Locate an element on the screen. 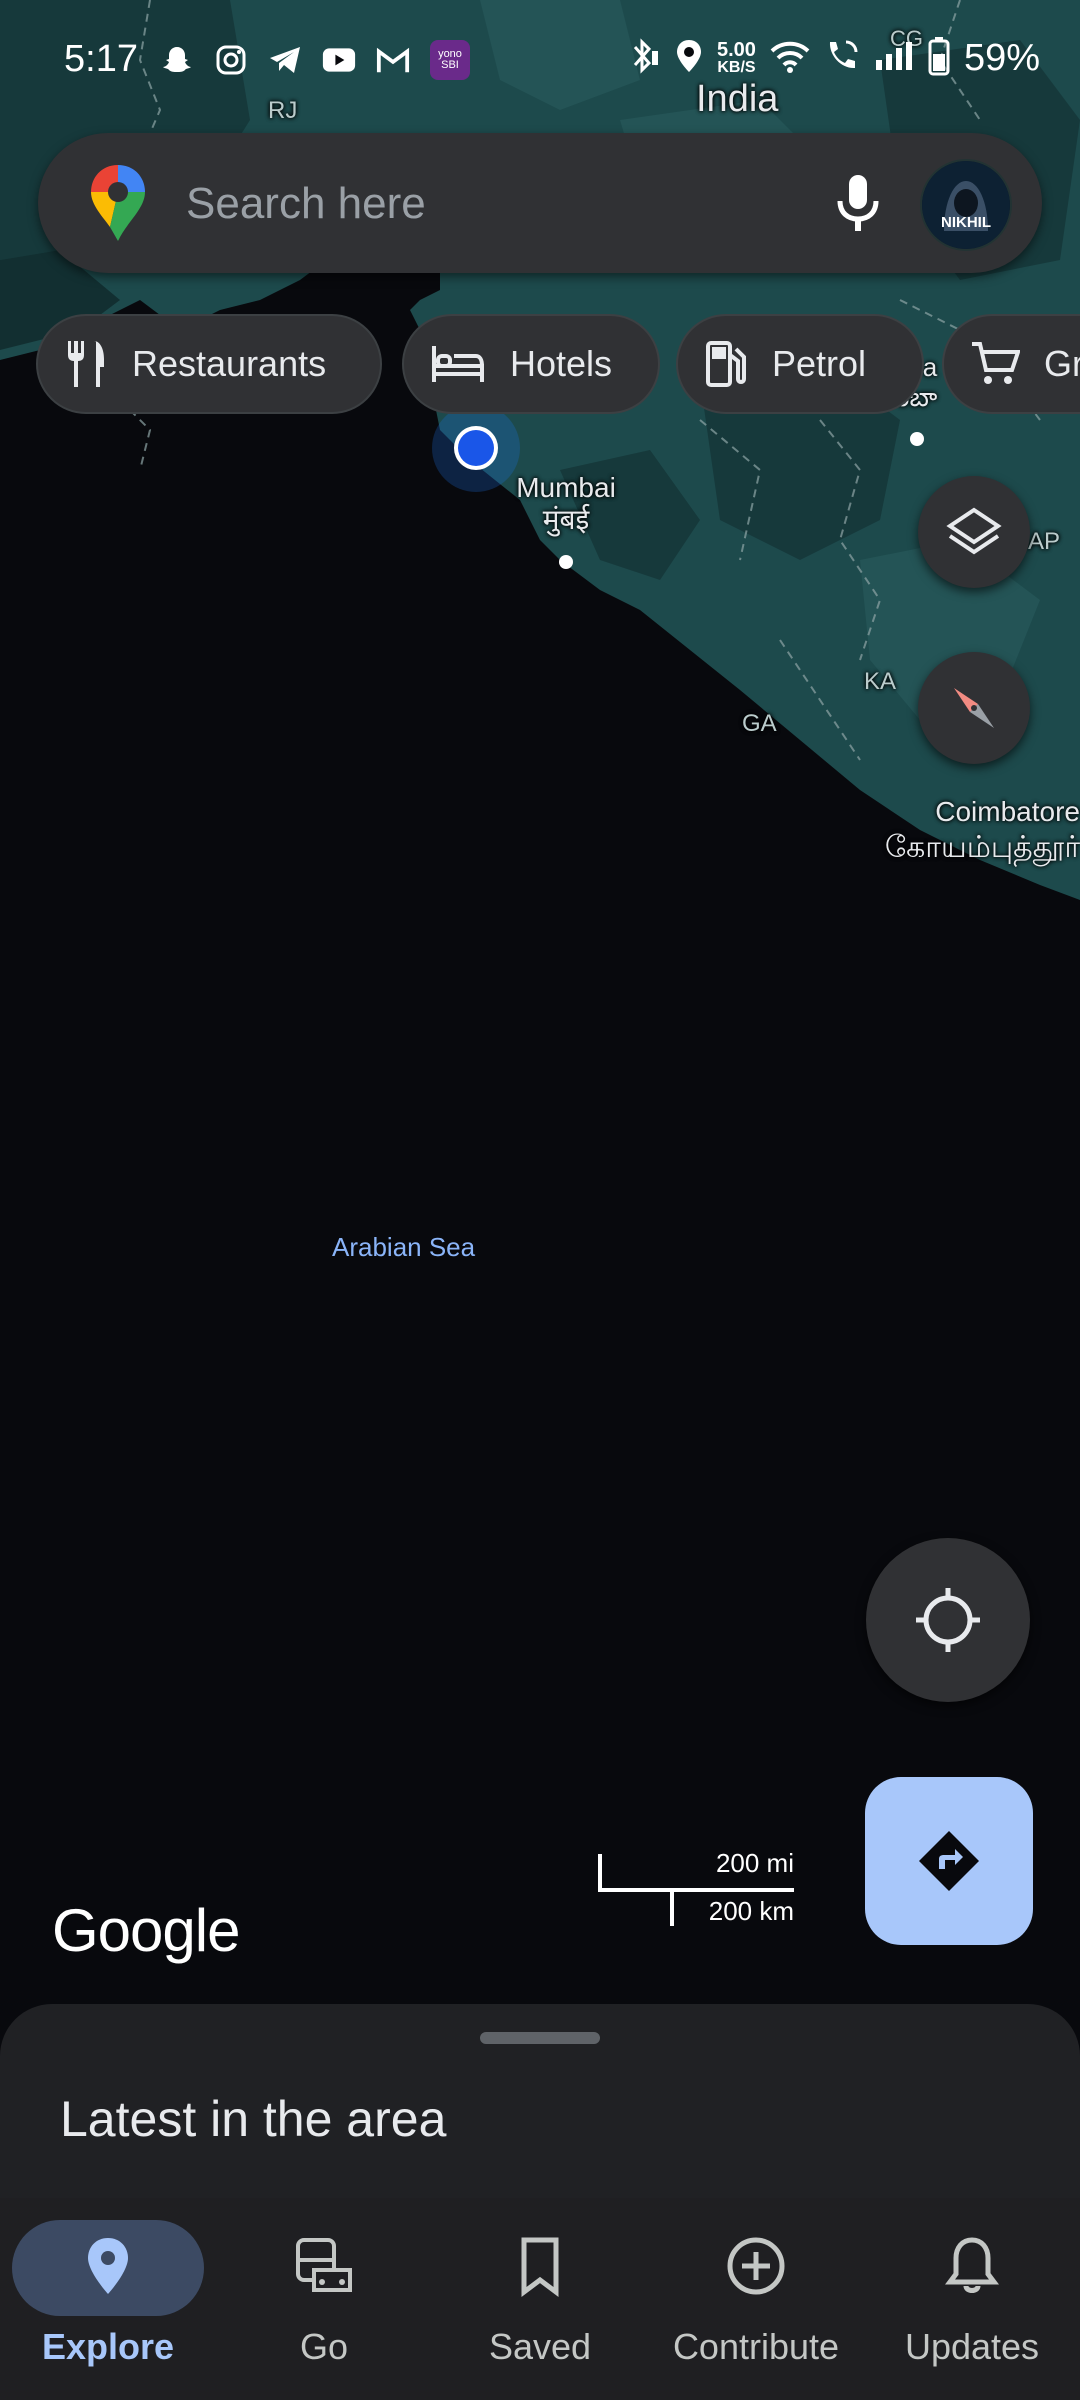 The width and height of the screenshot is (1080, 2400). commute-icon is located at coordinates (324, 2265).